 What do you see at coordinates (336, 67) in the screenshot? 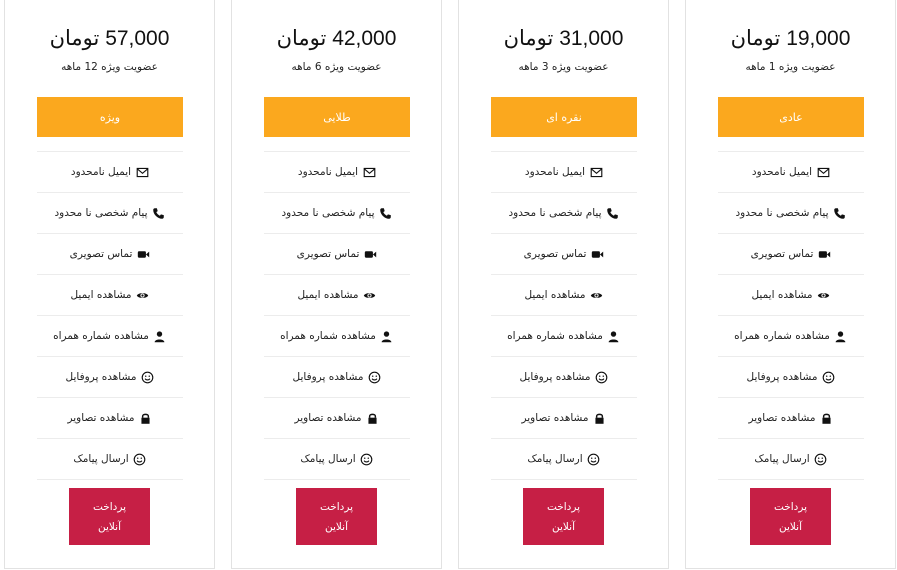
I see `plan-subtitle: عضویت ویژه 6 ماهه` at bounding box center [336, 67].